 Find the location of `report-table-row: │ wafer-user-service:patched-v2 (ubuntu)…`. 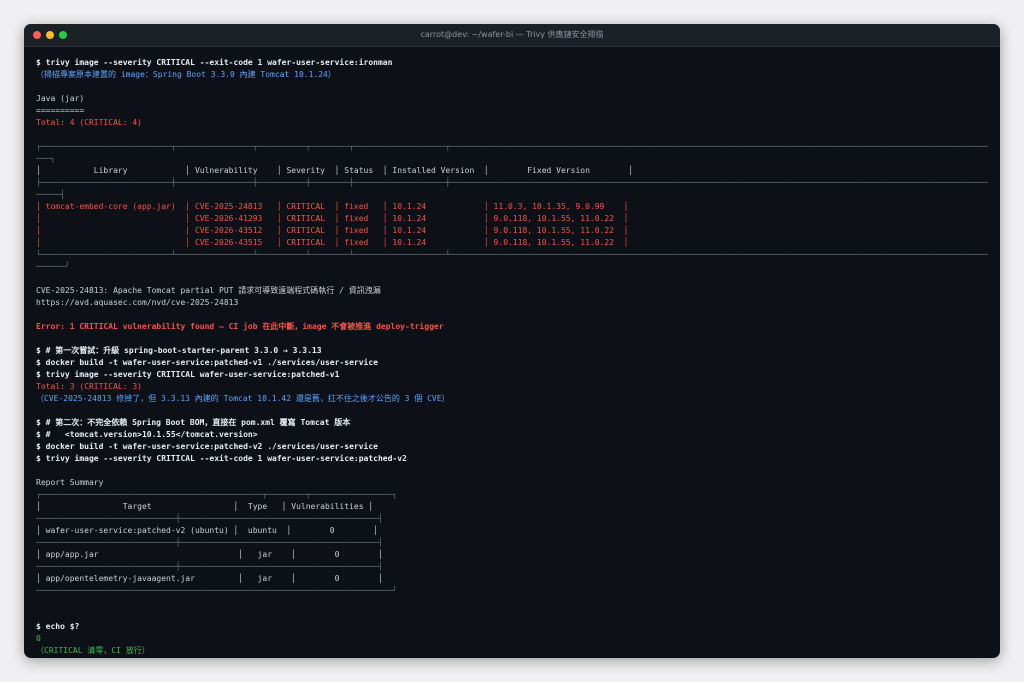

report-table-row: │ wafer-user-service:patched-v2 (ubuntu)… is located at coordinates (207, 530).